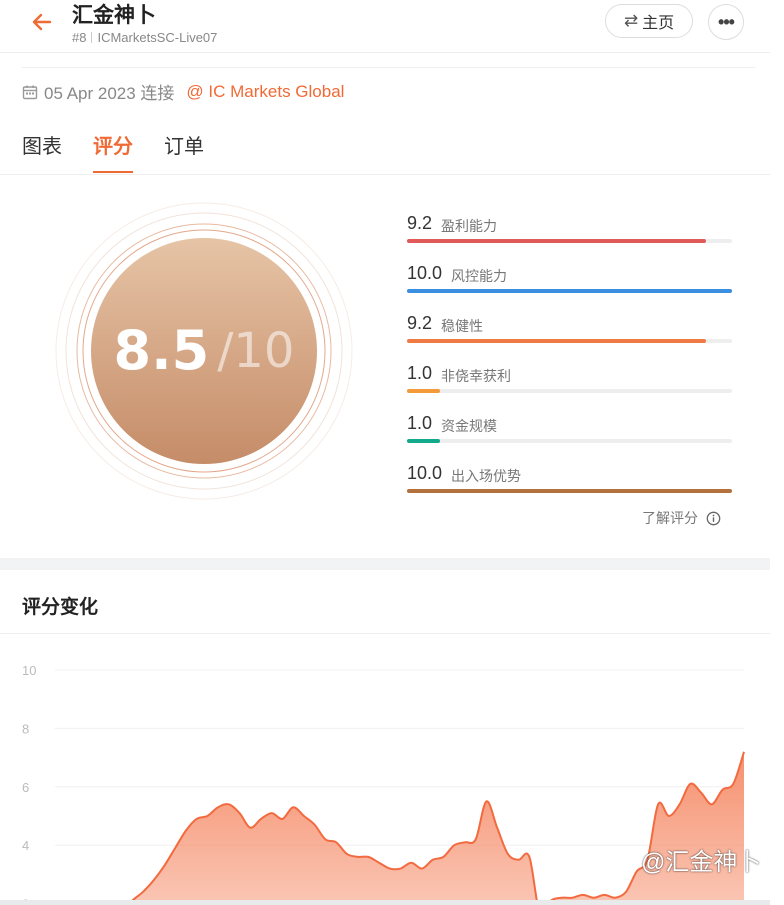  Describe the element at coordinates (25, 845) in the screenshot. I see `y-tick-label: 4` at that location.